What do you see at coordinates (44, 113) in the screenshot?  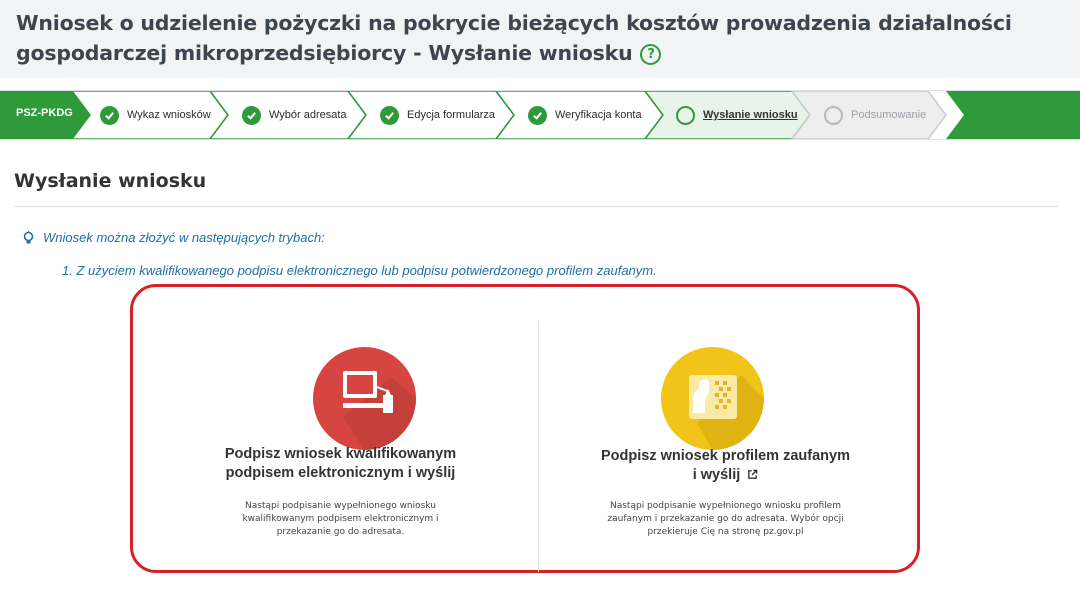 I see `procedure-code: PSZ-PKDG` at bounding box center [44, 113].